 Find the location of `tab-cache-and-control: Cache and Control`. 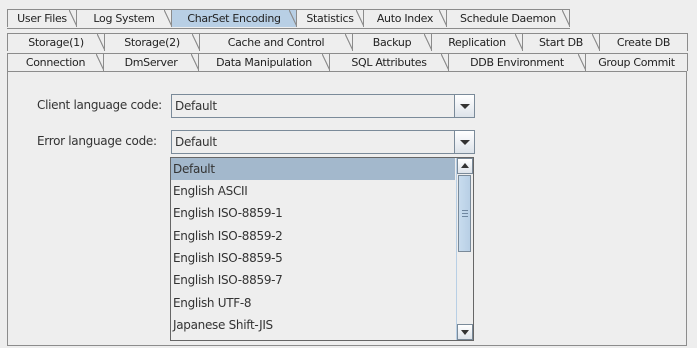

tab-cache-and-control: Cache and Control is located at coordinates (276, 42).